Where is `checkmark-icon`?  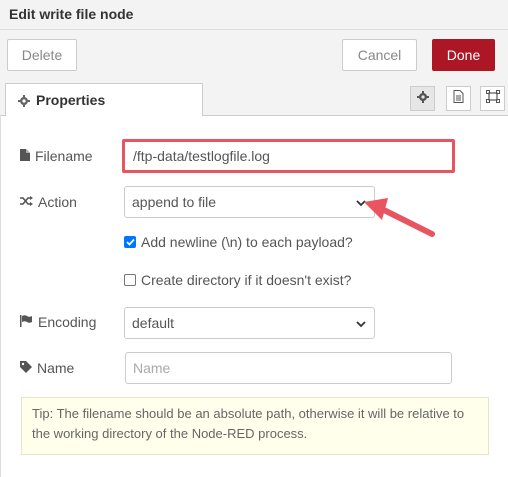
checkmark-icon is located at coordinates (130, 242).